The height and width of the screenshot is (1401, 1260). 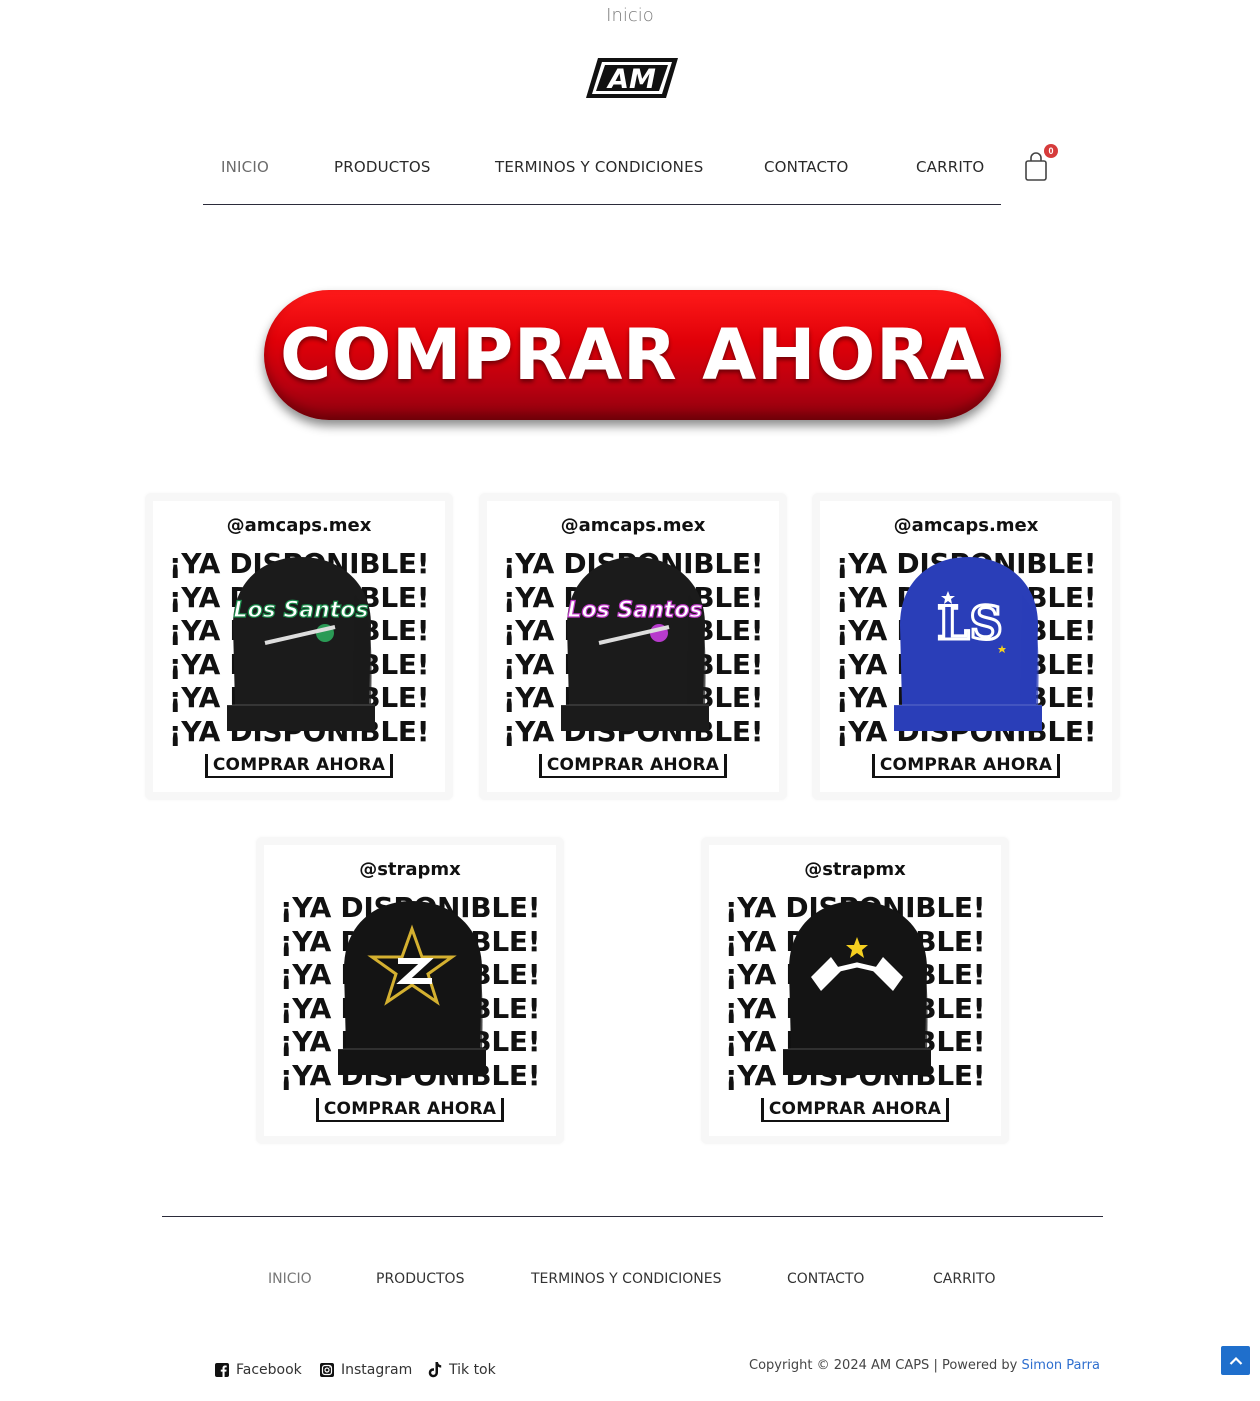 I want to click on cart-bag-icon, so click(x=1036, y=167).